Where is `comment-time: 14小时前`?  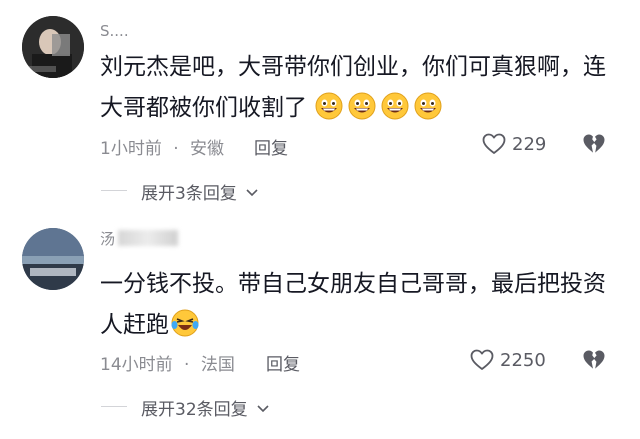
comment-time: 14小时前 is located at coordinates (136, 365).